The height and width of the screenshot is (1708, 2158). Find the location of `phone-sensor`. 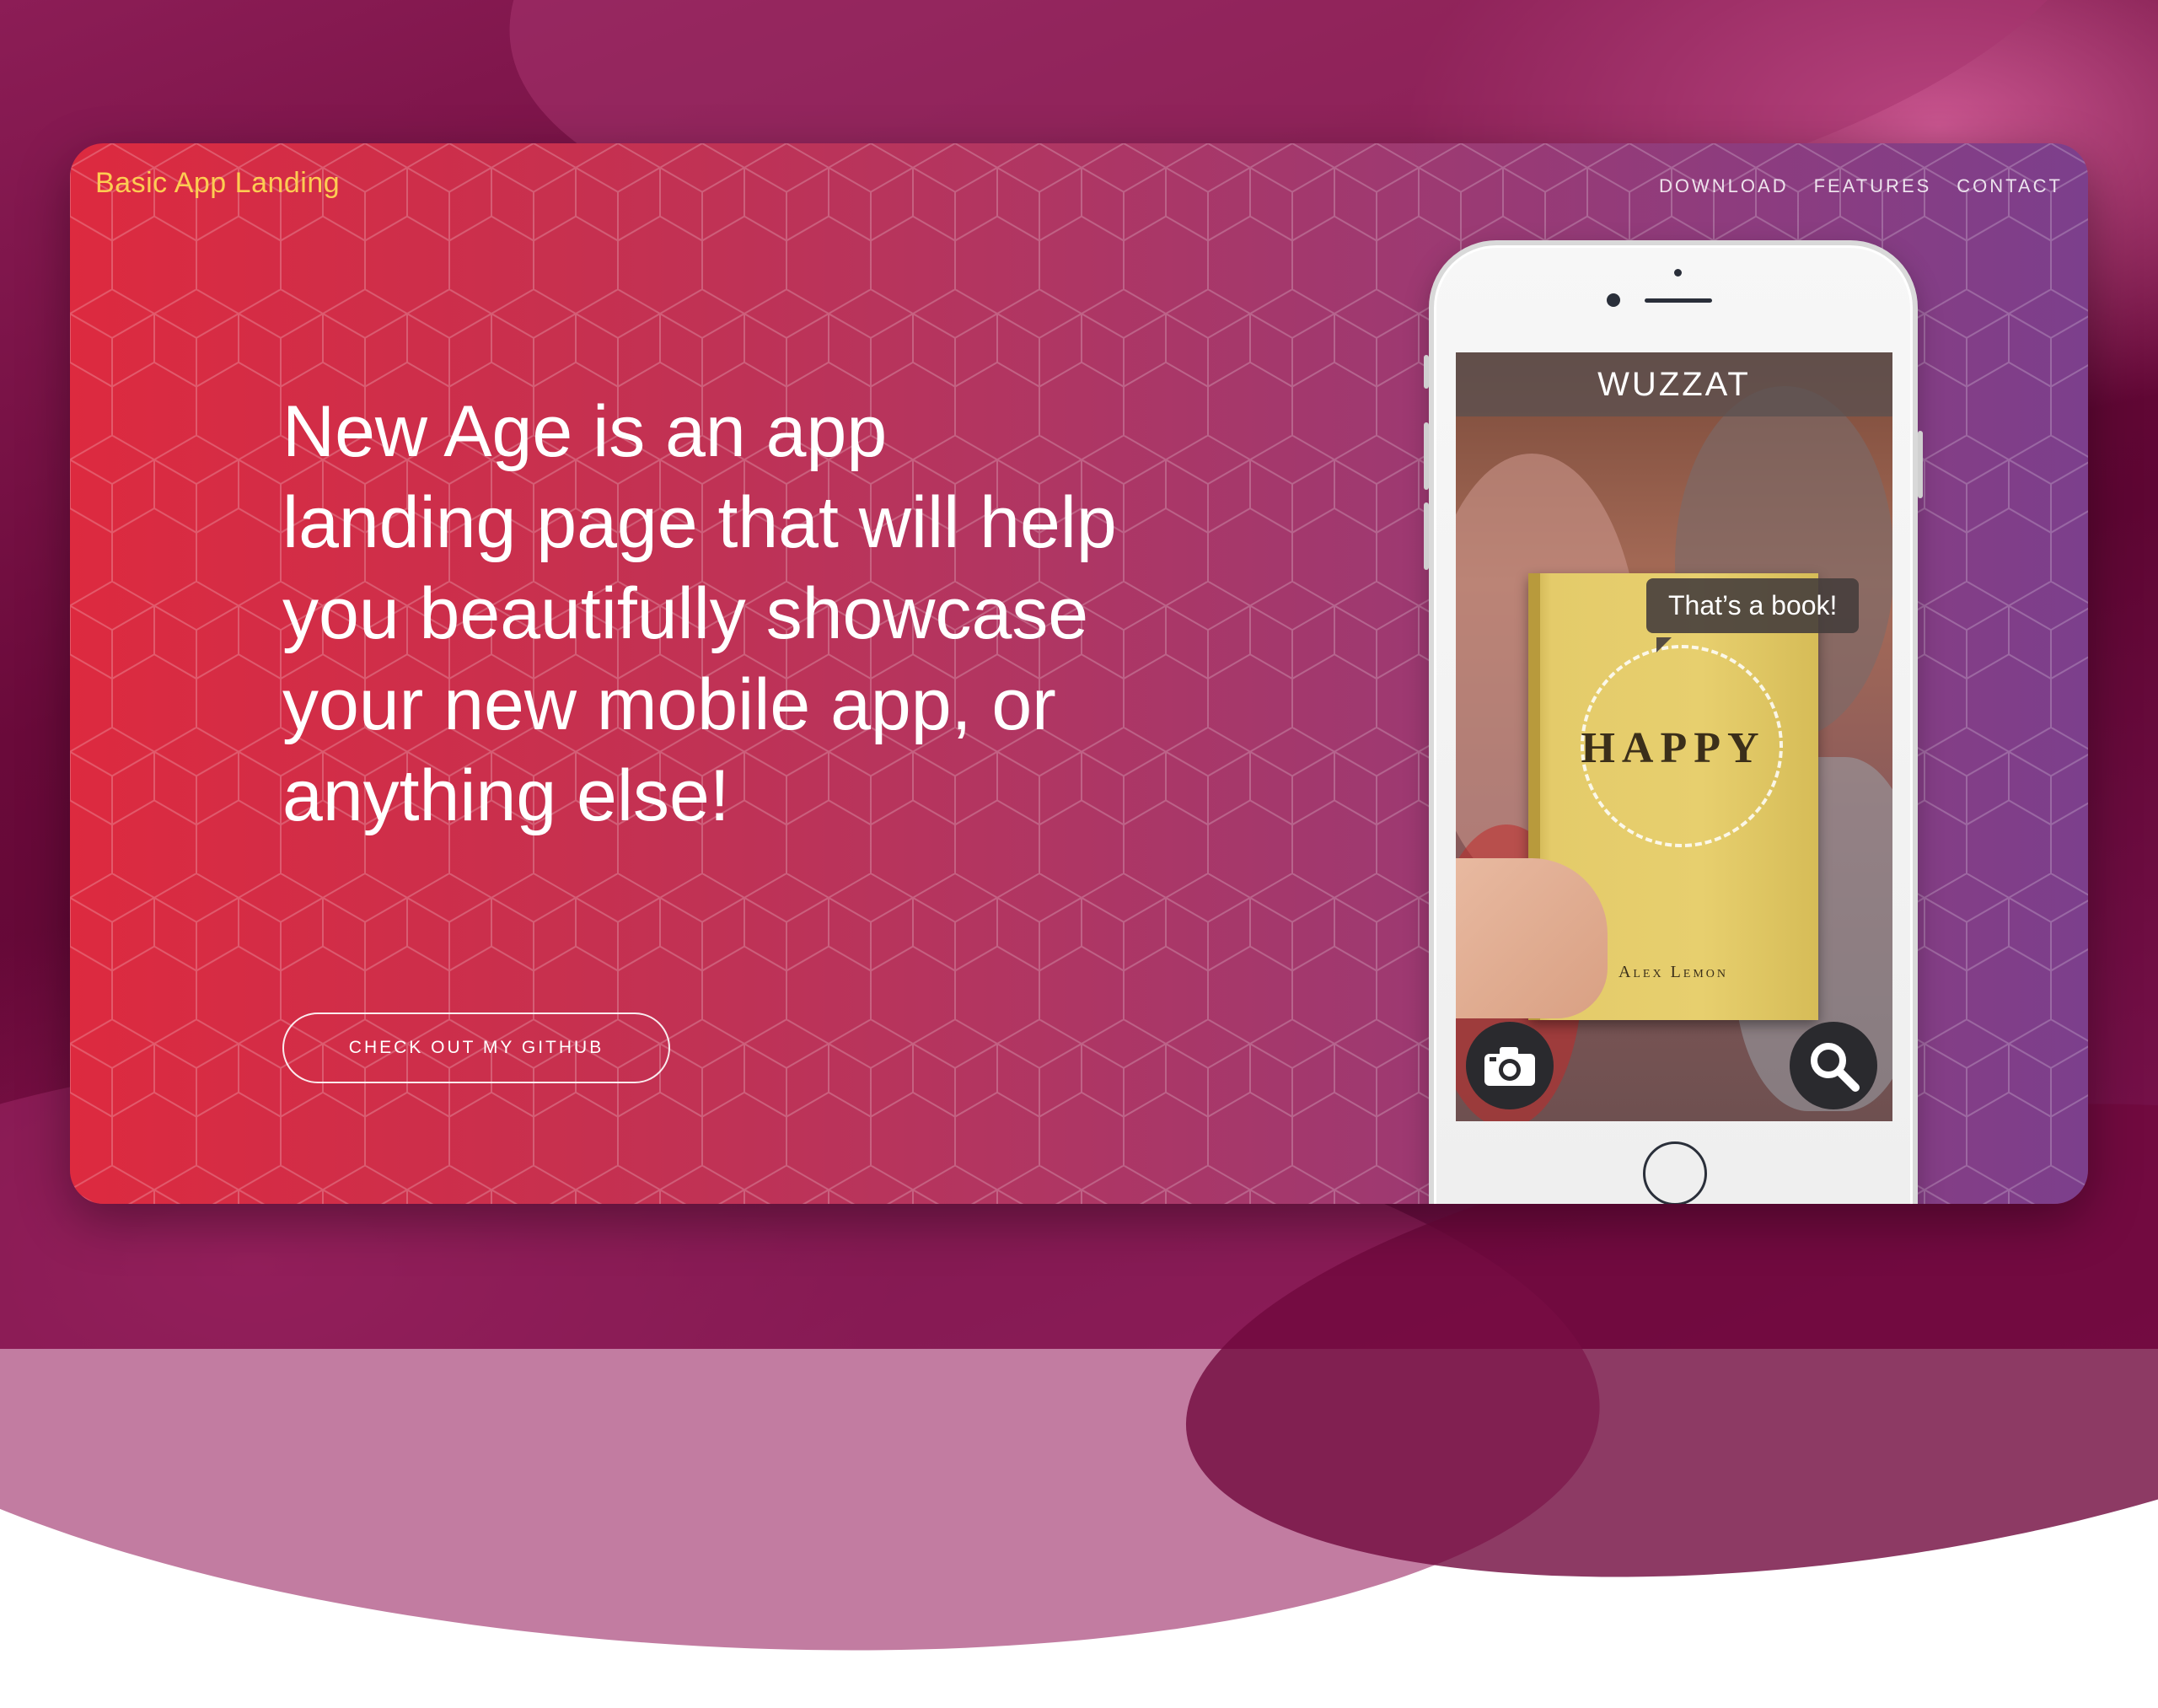

phone-sensor is located at coordinates (1678, 273).